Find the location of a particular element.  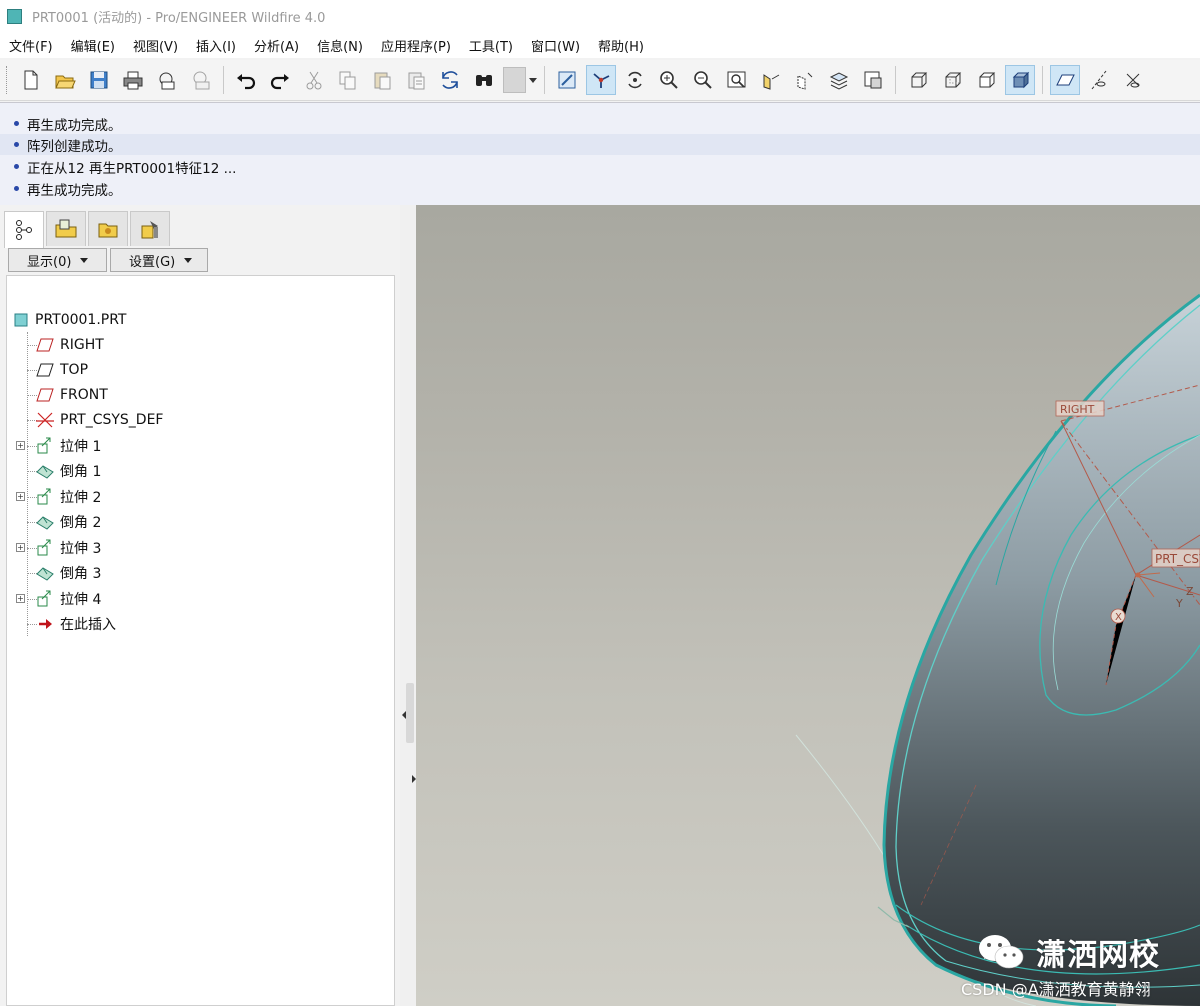

tree-item-right: RIGHT is located at coordinates (197, 345).